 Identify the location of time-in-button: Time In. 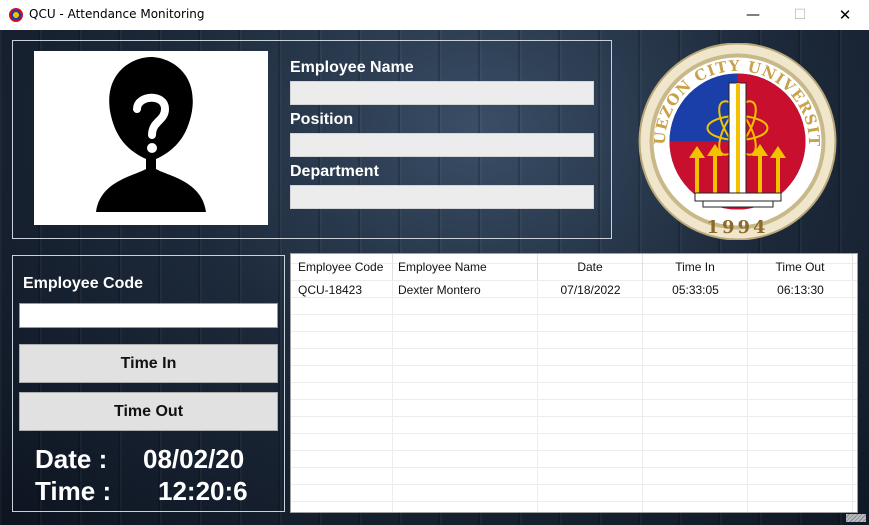
(148, 363).